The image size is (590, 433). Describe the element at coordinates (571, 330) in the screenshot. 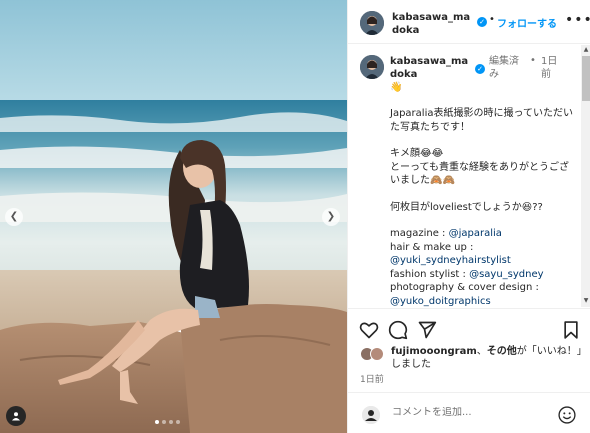

I see `bookmark-icon` at that location.